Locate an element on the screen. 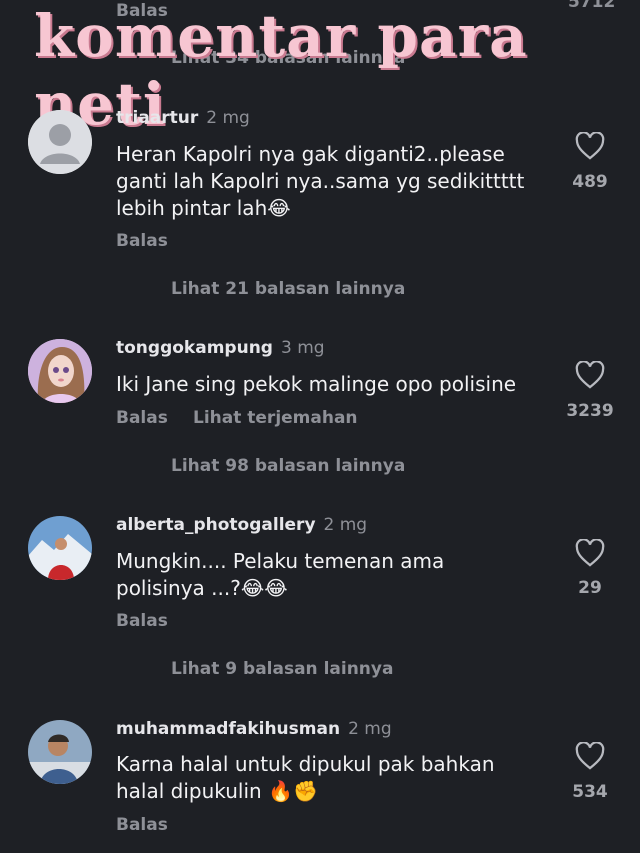 This screenshot has width=640, height=853. username: alberta_photogallery is located at coordinates (216, 525).